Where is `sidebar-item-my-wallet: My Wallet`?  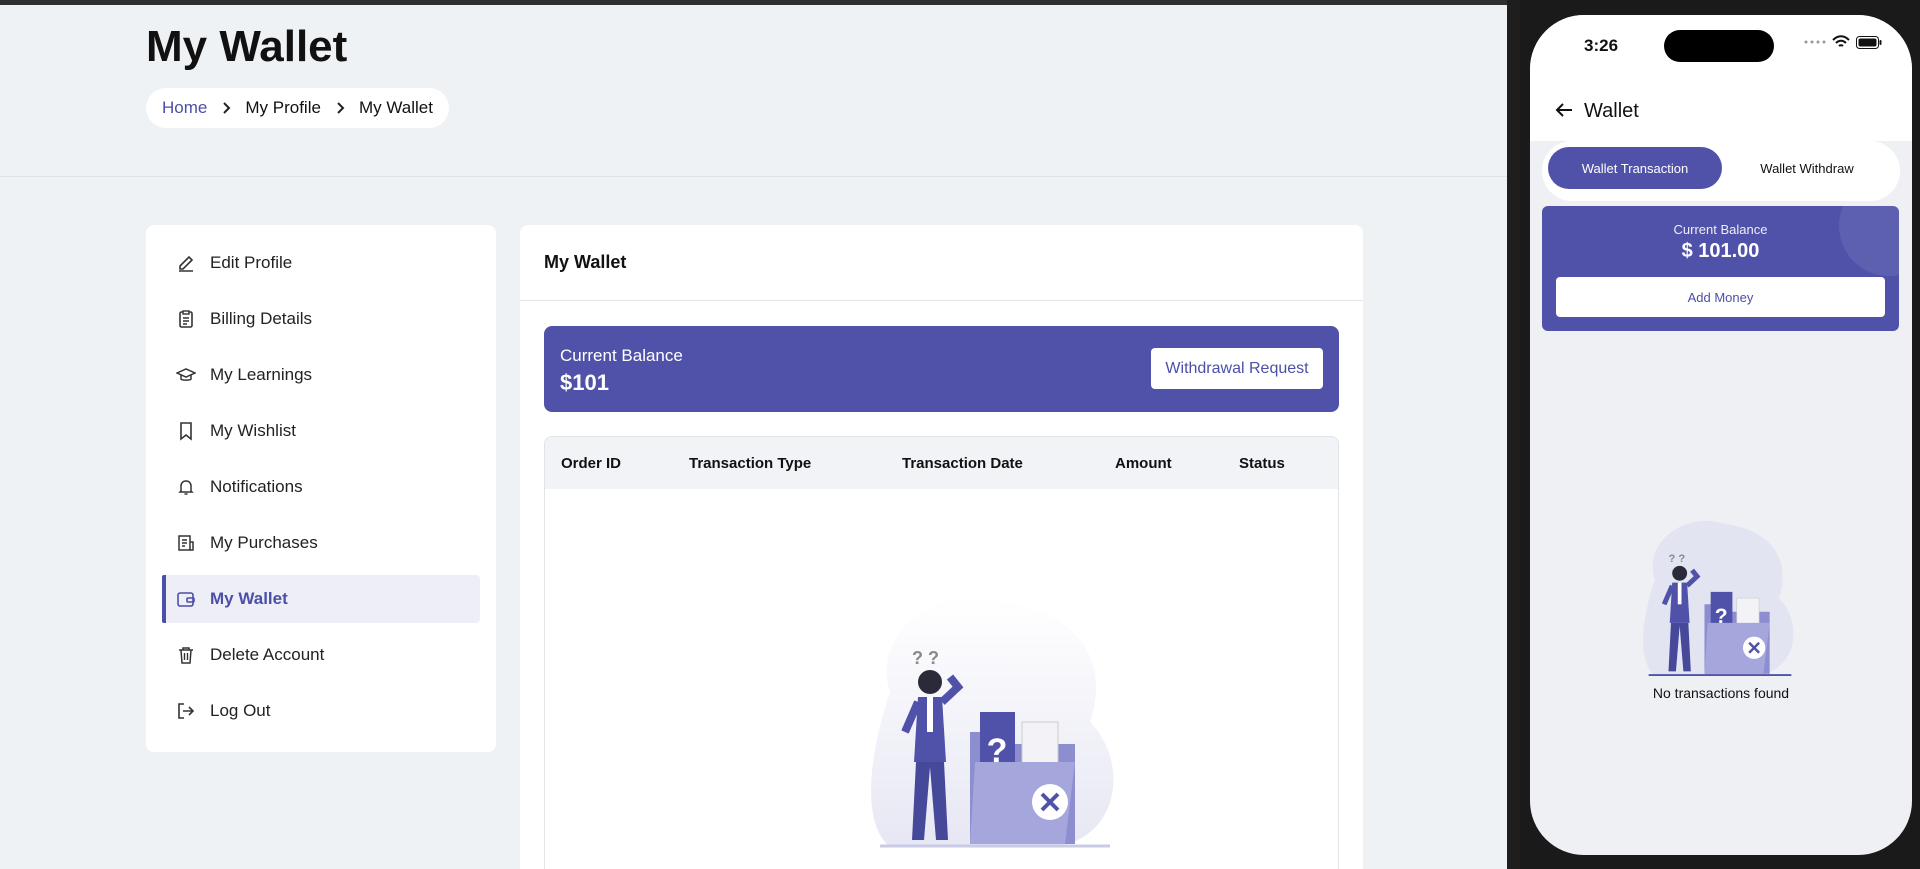 sidebar-item-my-wallet: My Wallet is located at coordinates (321, 599).